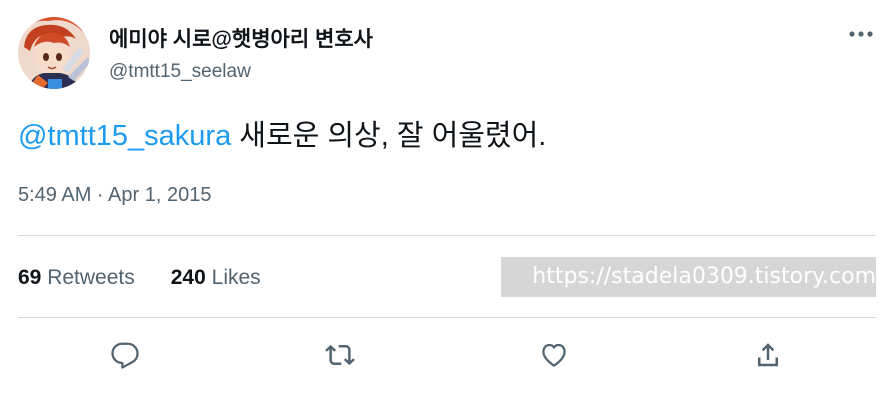  What do you see at coordinates (180, 72) in the screenshot?
I see `author-handle: @tmtt15_seelaw` at bounding box center [180, 72].